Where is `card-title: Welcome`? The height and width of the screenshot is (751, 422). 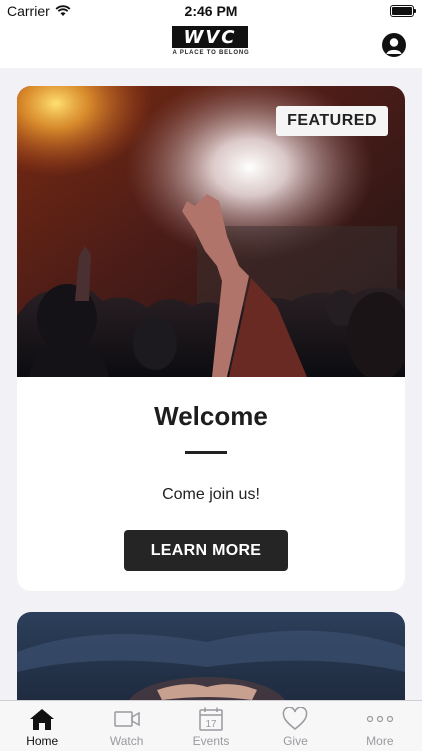 card-title: Welcome is located at coordinates (211, 416).